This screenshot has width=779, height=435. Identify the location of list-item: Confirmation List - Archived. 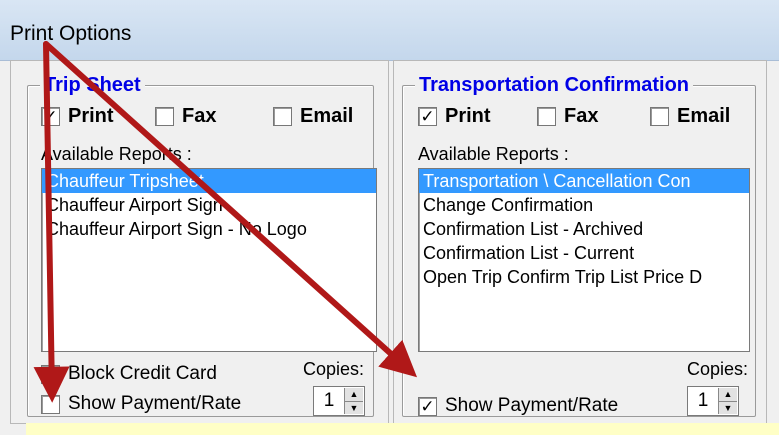
(584, 229).